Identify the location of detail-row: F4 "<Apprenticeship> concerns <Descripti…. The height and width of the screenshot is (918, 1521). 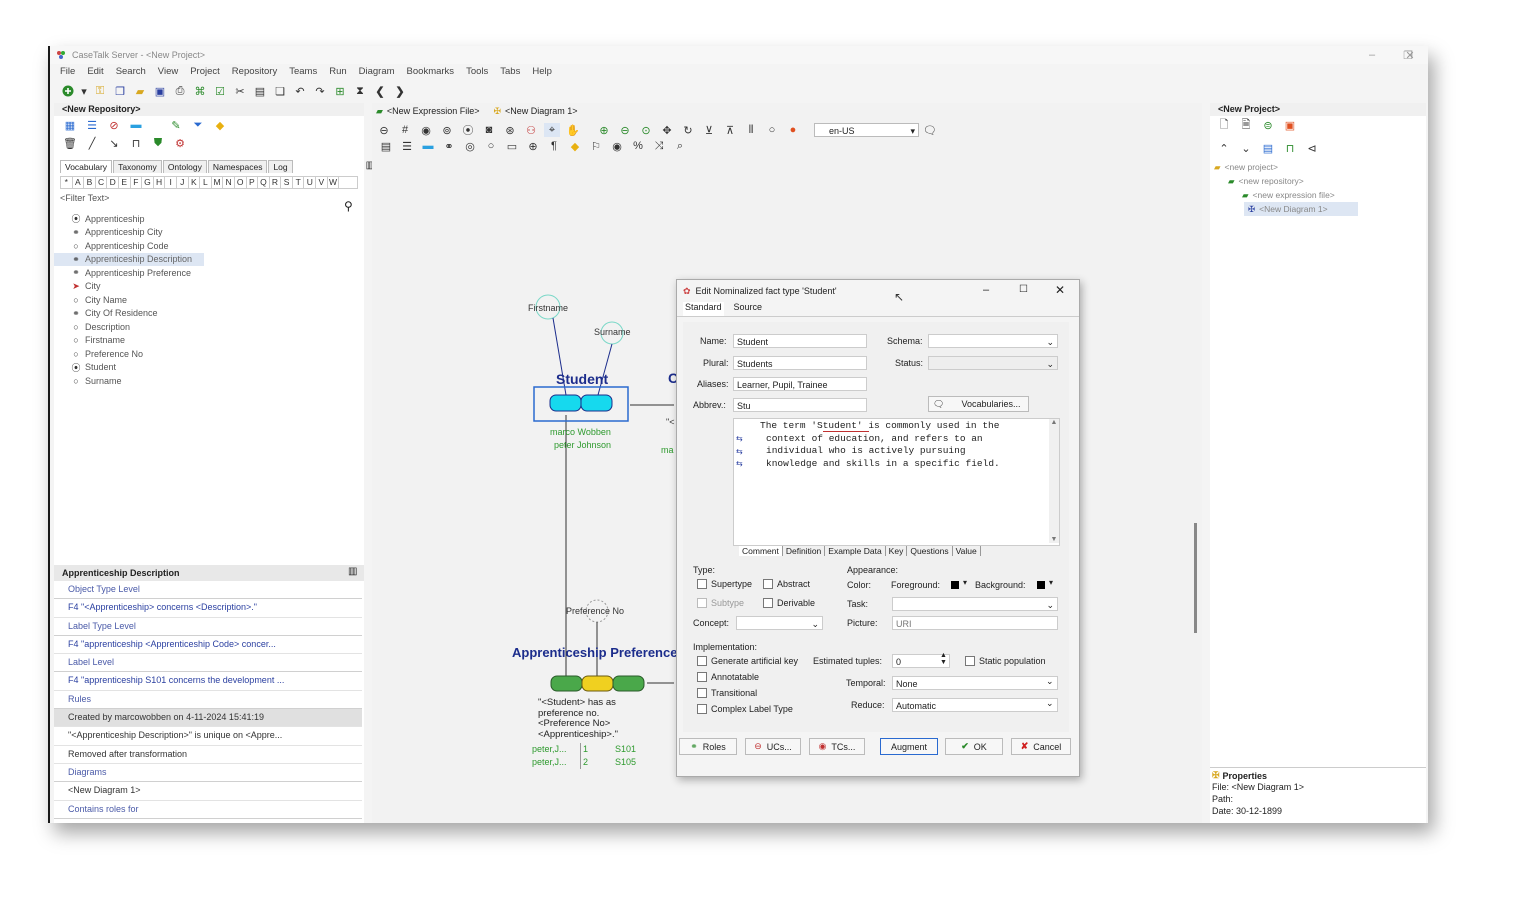
(208, 608).